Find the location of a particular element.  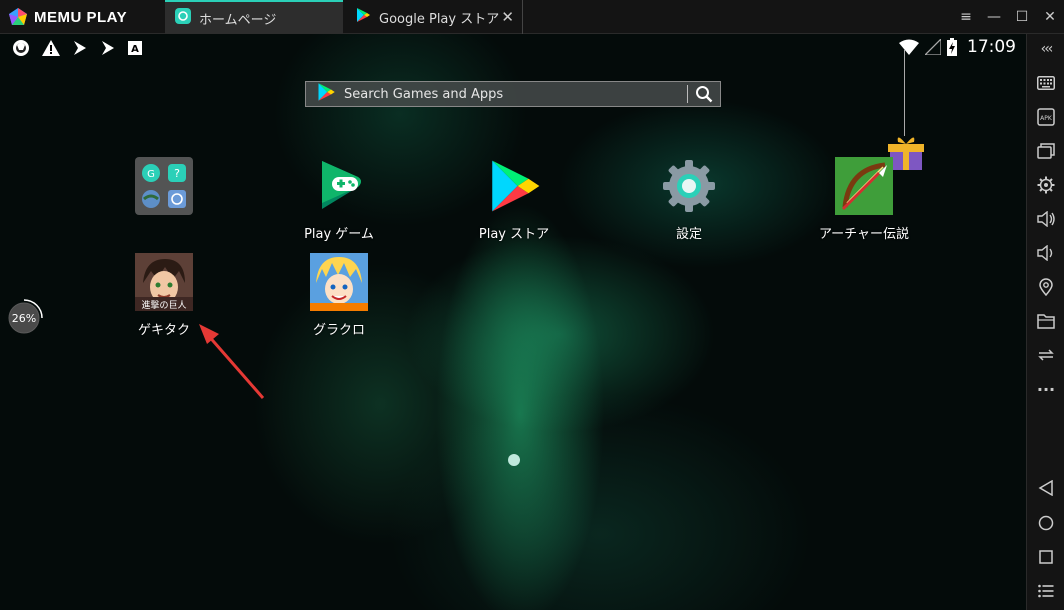

multi-window-button is located at coordinates (1045, 151).